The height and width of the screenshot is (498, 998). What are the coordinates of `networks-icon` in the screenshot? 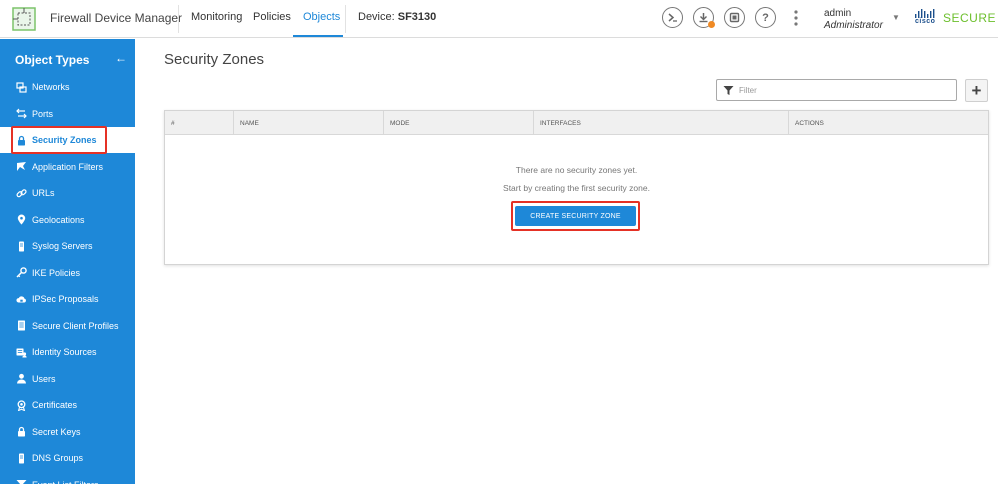 It's located at (21, 87).